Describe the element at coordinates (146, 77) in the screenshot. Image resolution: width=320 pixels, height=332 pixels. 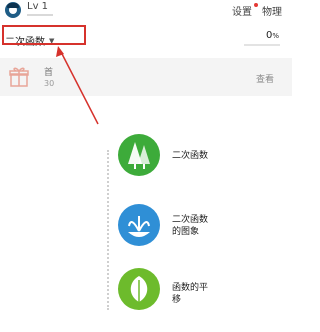
I see `gift-banner: 首 30 查看` at that location.